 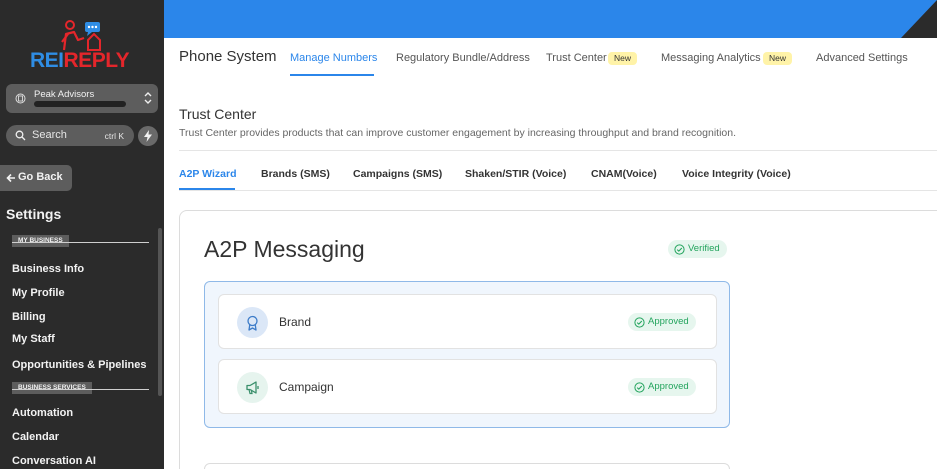 What do you see at coordinates (35, 437) in the screenshot?
I see `sidebar-item-calendar: Calendar` at bounding box center [35, 437].